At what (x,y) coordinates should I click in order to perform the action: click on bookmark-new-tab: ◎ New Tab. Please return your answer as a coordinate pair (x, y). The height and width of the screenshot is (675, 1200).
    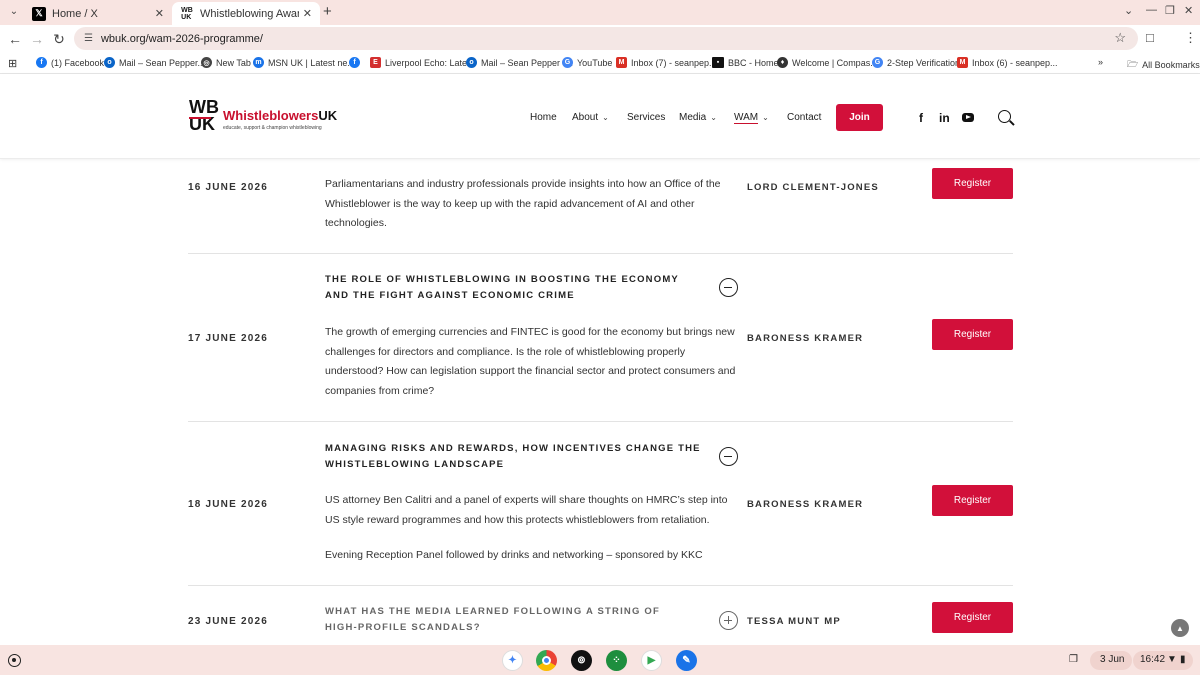
    Looking at the image, I should click on (226, 62).